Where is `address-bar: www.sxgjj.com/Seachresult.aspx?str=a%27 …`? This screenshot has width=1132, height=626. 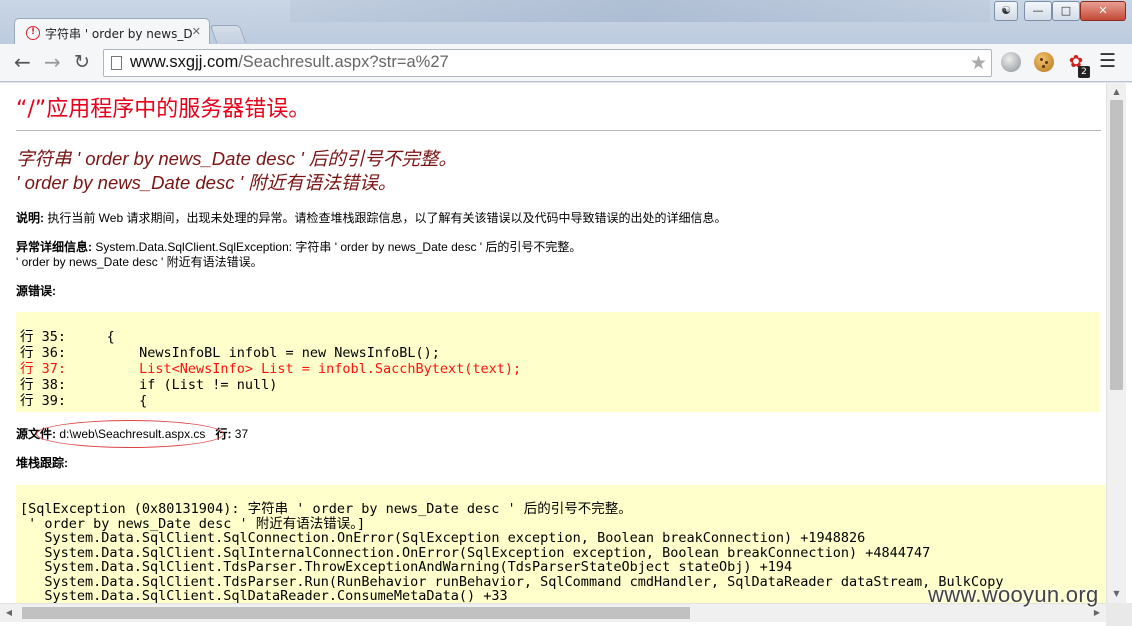 address-bar: www.sxgjj.com/Seachresult.aspx?str=a%27 … is located at coordinates (547, 63).